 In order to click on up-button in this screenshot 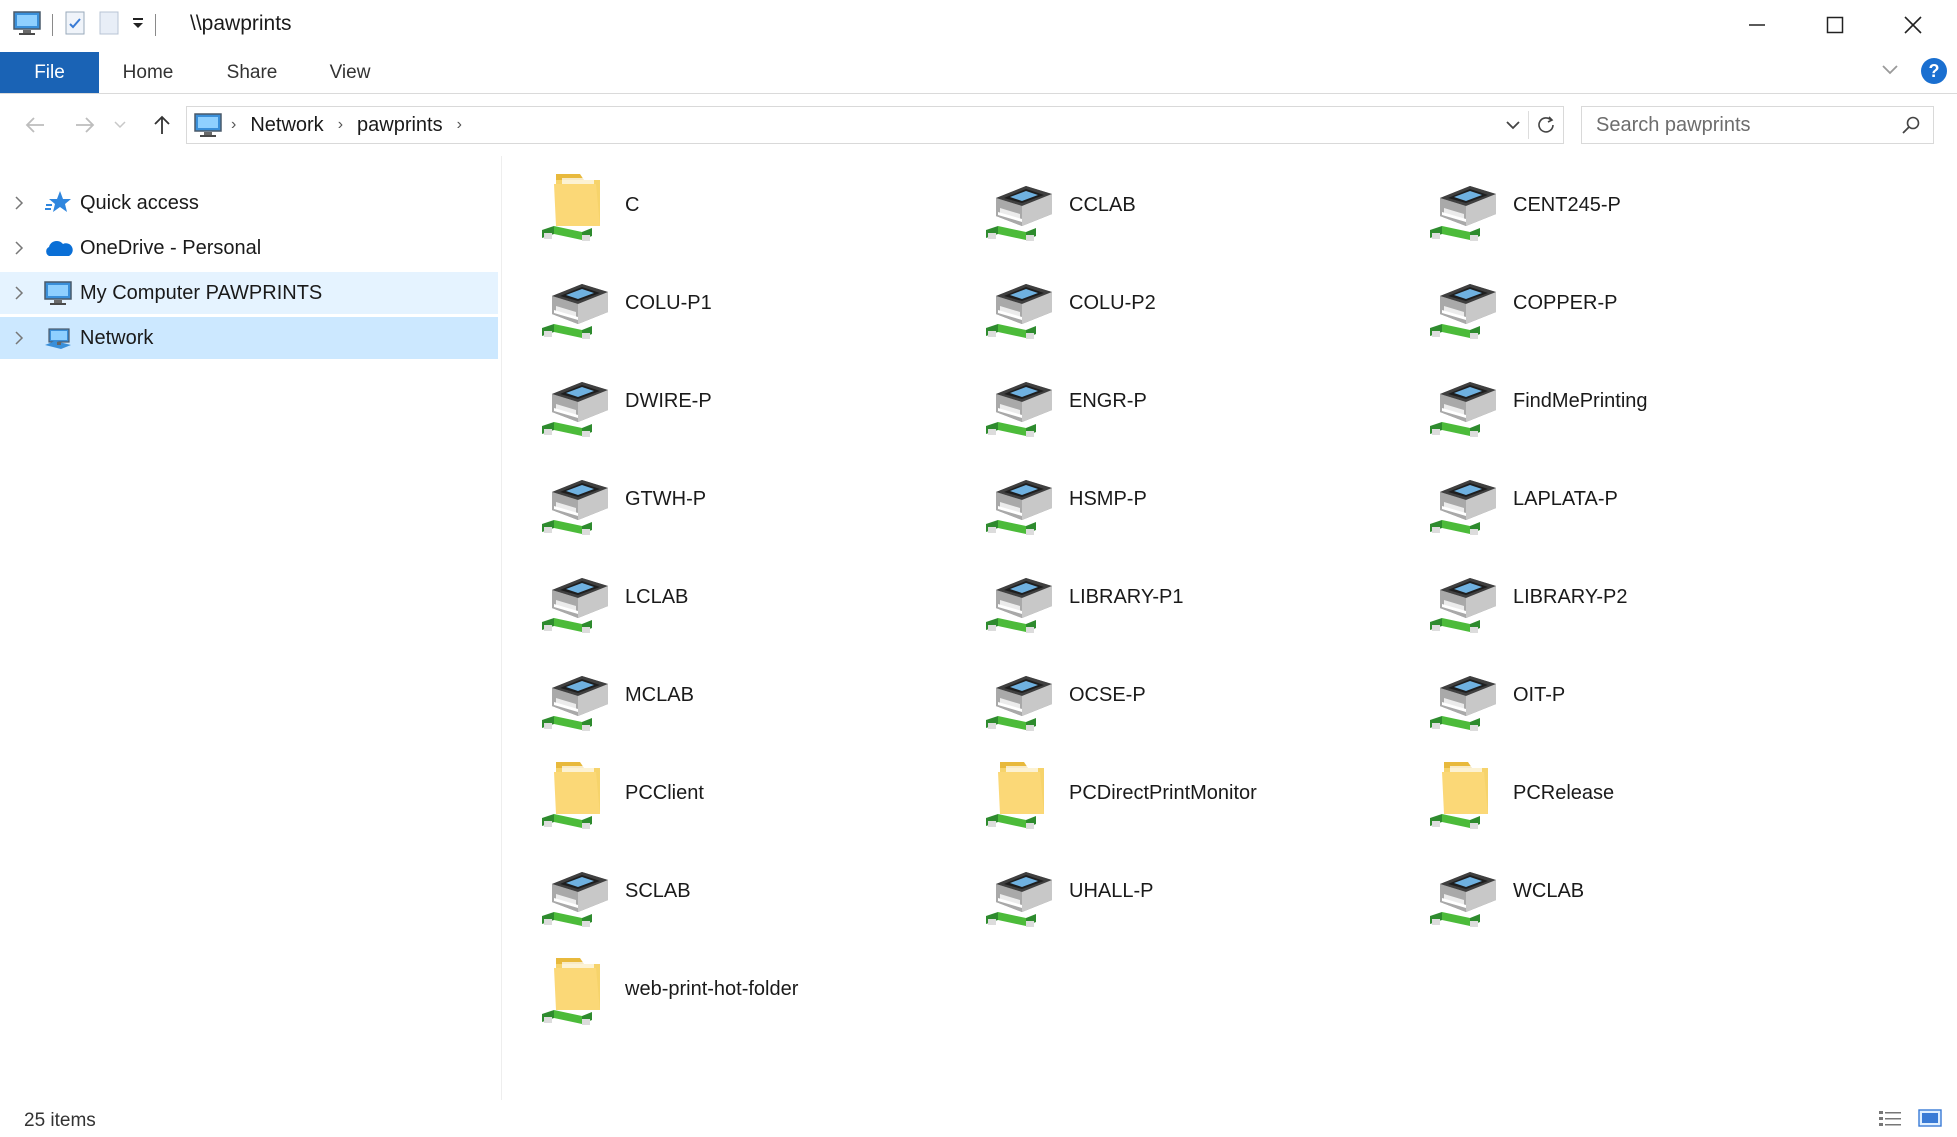, I will do `click(162, 125)`.